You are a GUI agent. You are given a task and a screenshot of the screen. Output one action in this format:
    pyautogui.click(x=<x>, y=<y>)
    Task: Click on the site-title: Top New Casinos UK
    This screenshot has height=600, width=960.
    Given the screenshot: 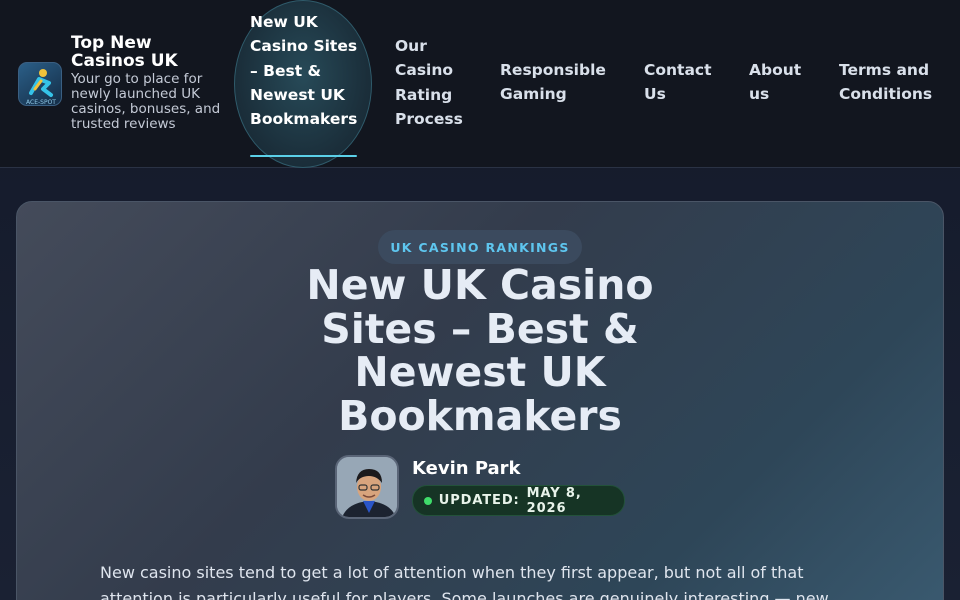 What is the action you would take?
    pyautogui.click(x=151, y=52)
    